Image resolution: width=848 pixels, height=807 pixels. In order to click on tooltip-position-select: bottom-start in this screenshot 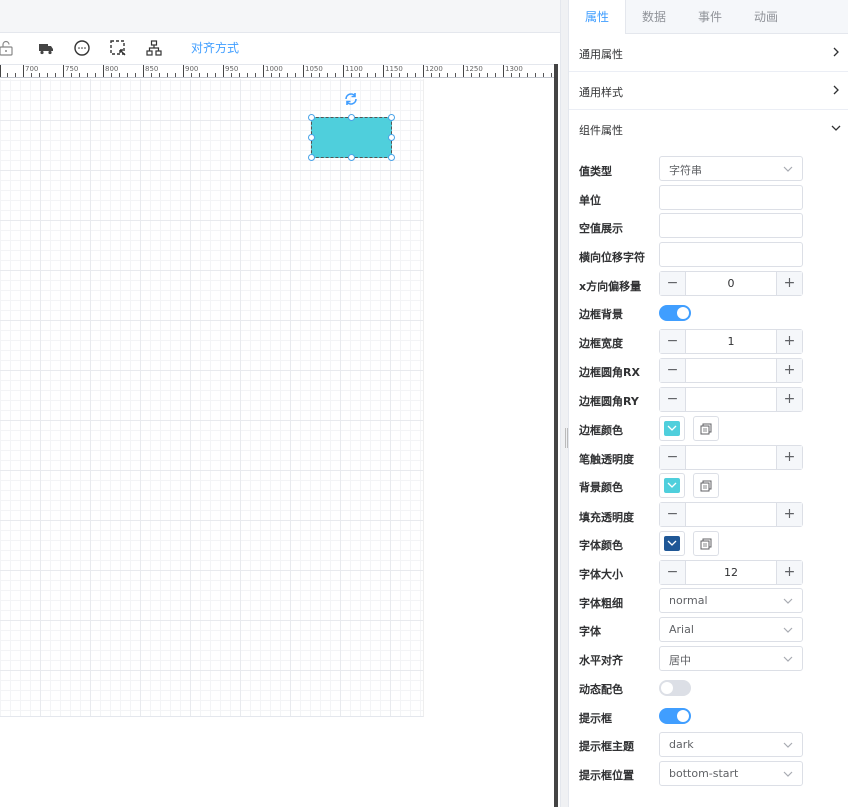, I will do `click(731, 773)`.